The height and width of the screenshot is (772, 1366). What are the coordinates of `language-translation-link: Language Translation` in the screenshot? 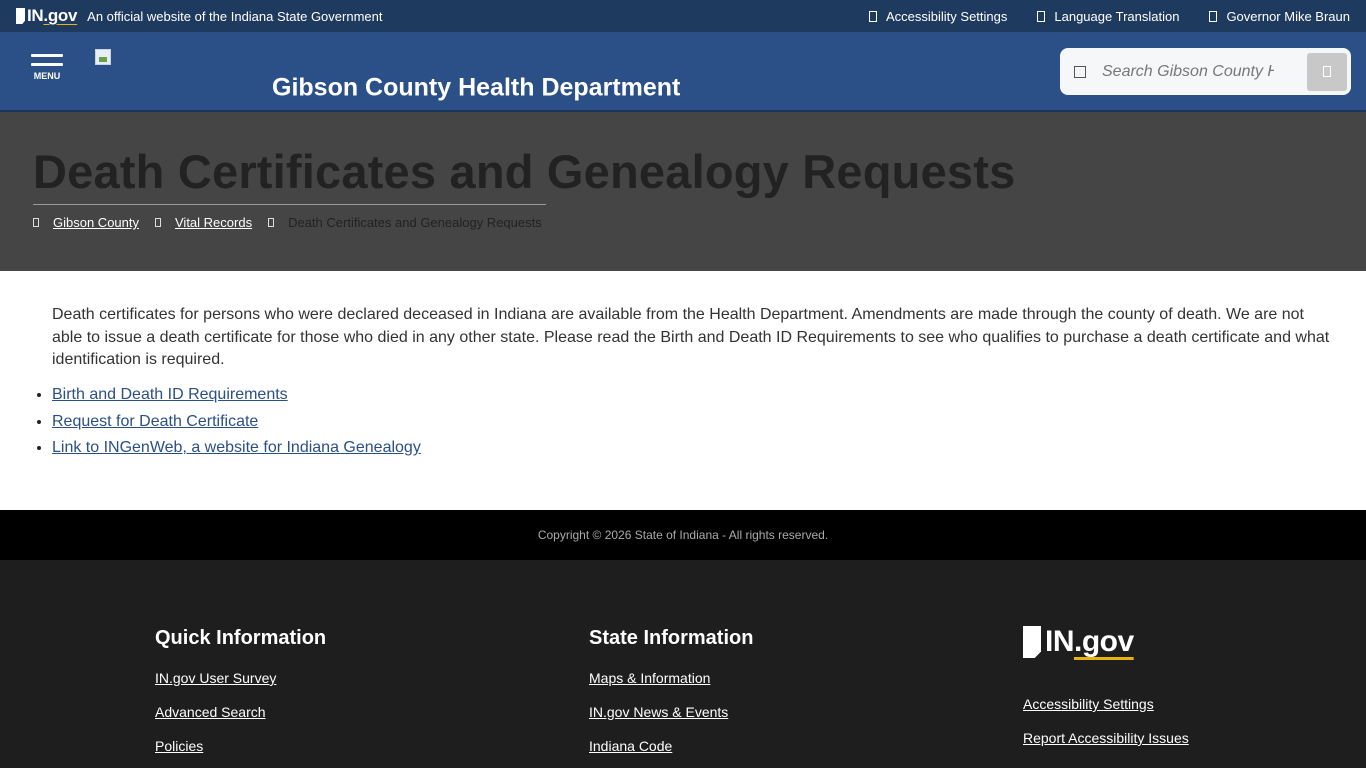 It's located at (1108, 16).